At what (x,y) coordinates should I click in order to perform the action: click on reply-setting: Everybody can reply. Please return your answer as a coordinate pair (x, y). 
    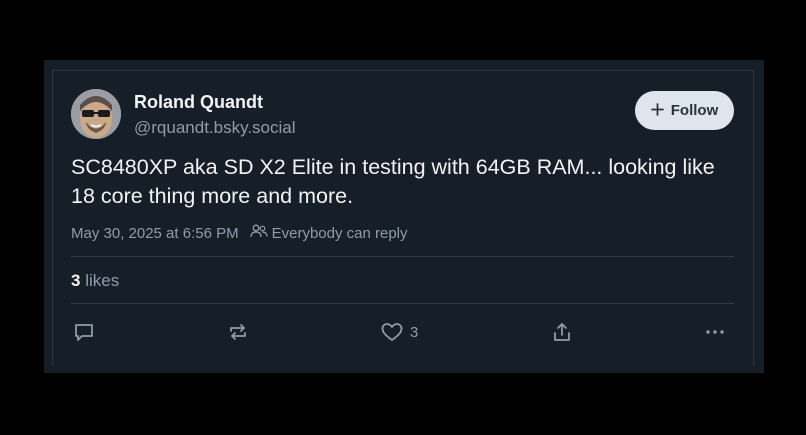
    Looking at the image, I should click on (328, 233).